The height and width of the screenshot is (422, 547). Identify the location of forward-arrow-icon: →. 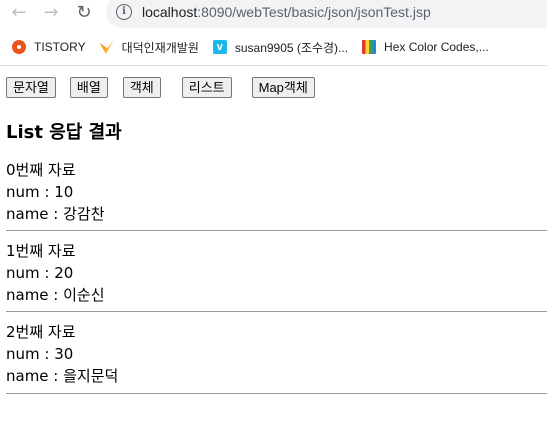
(51, 13).